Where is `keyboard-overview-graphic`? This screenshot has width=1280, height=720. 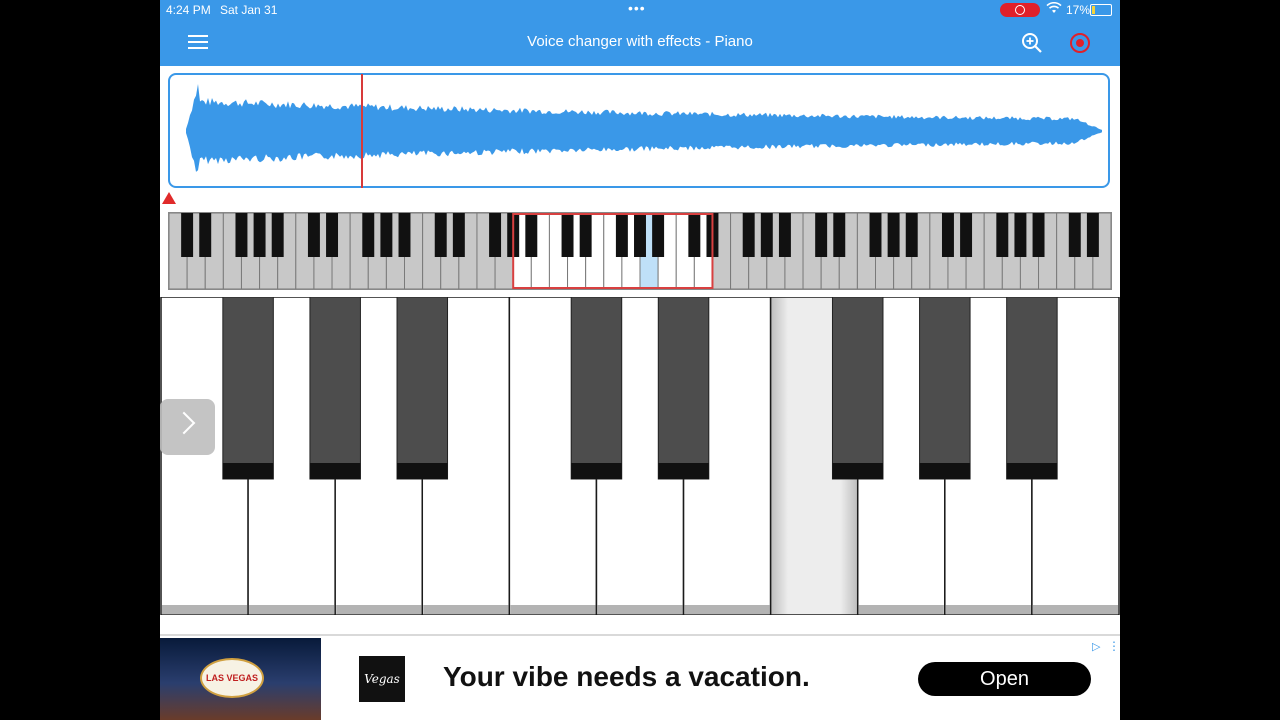
keyboard-overview-graphic is located at coordinates (640, 251).